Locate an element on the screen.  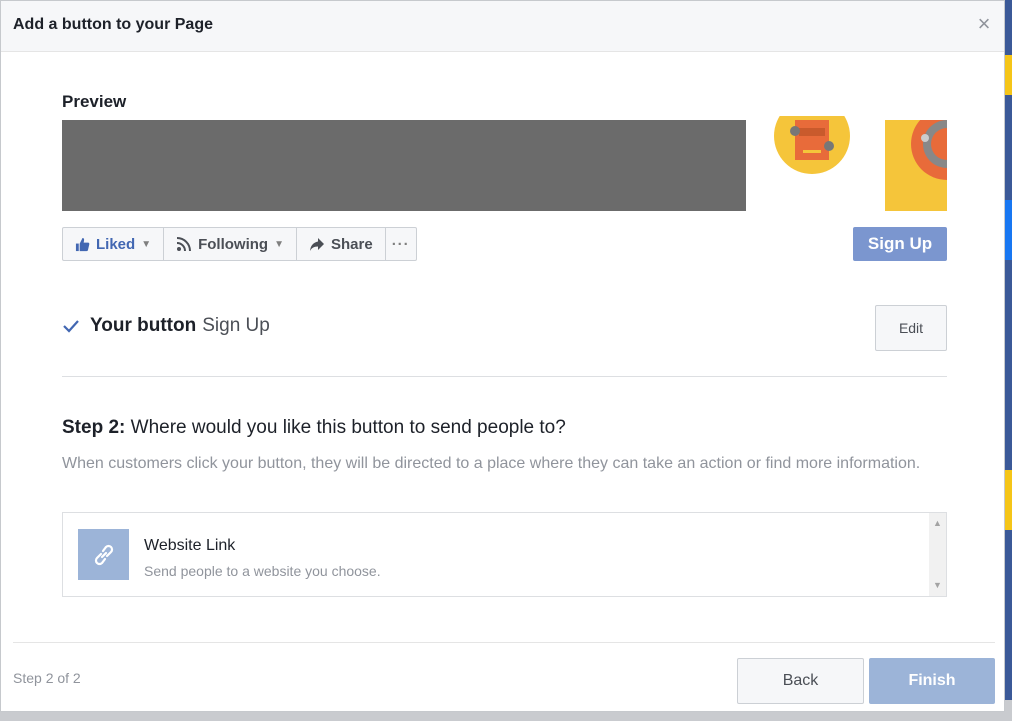
background-page-edge is located at coordinates (1008, 350).